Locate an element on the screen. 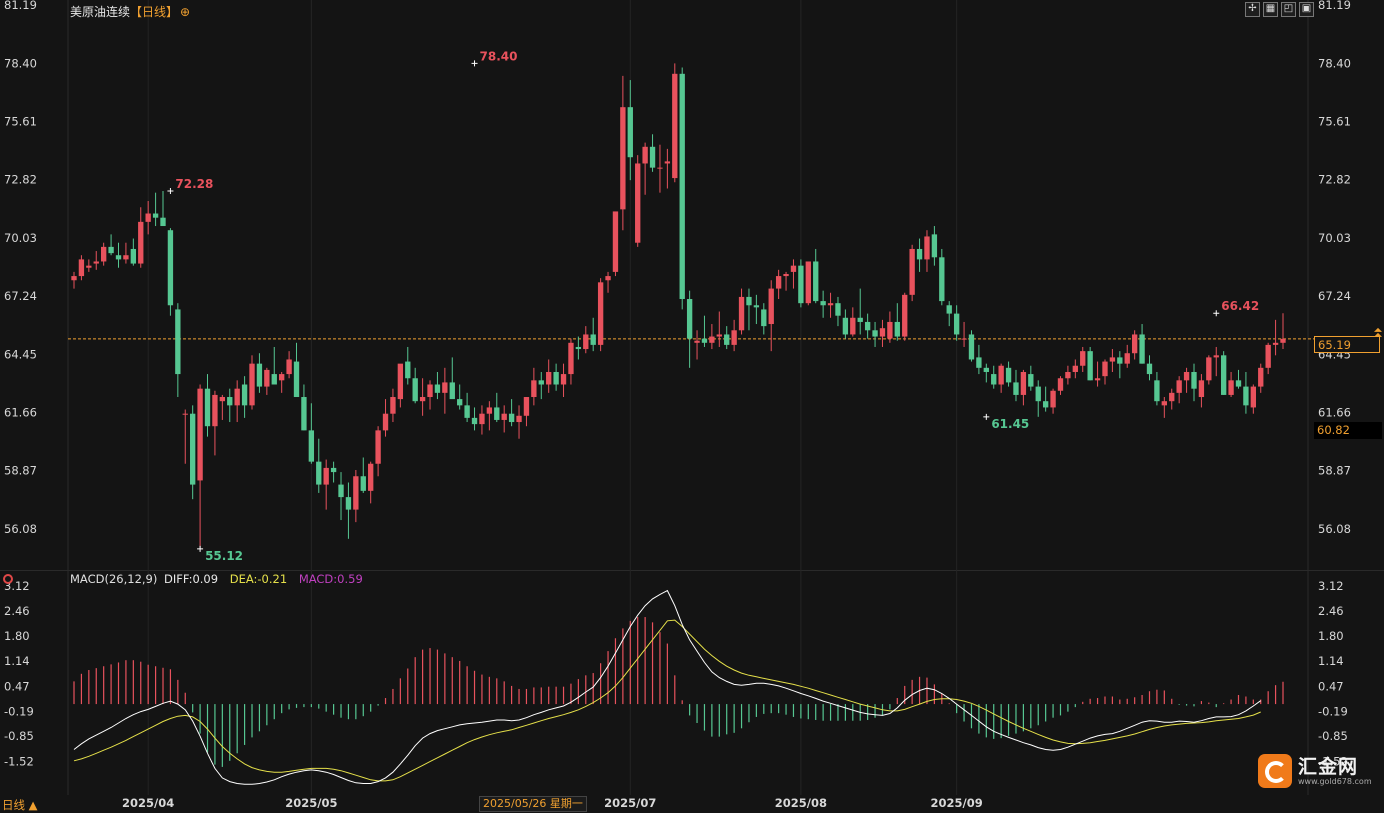 The height and width of the screenshot is (813, 1384). period-selector: 日线 ▲ is located at coordinates (20, 805).